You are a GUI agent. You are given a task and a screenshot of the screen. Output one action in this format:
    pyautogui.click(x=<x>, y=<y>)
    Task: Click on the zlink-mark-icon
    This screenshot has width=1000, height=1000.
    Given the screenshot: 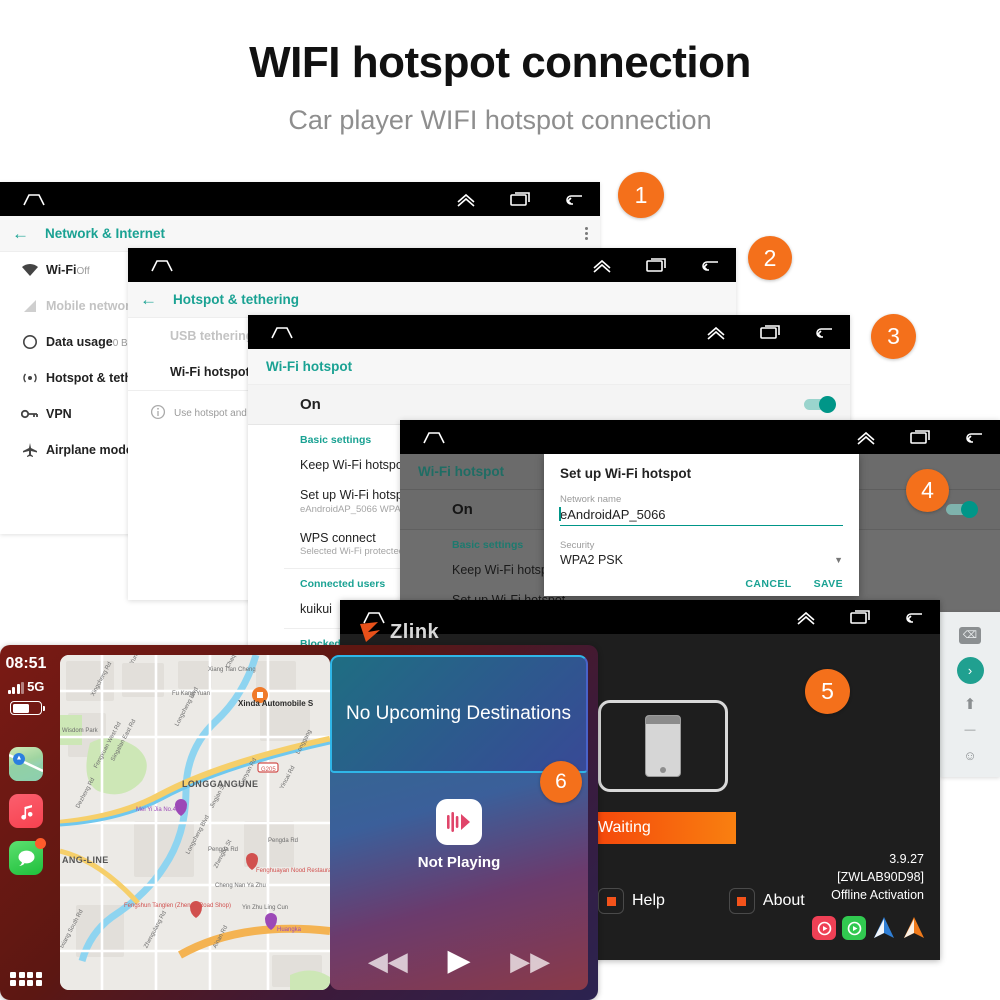 What is the action you would take?
    pyautogui.click(x=370, y=632)
    